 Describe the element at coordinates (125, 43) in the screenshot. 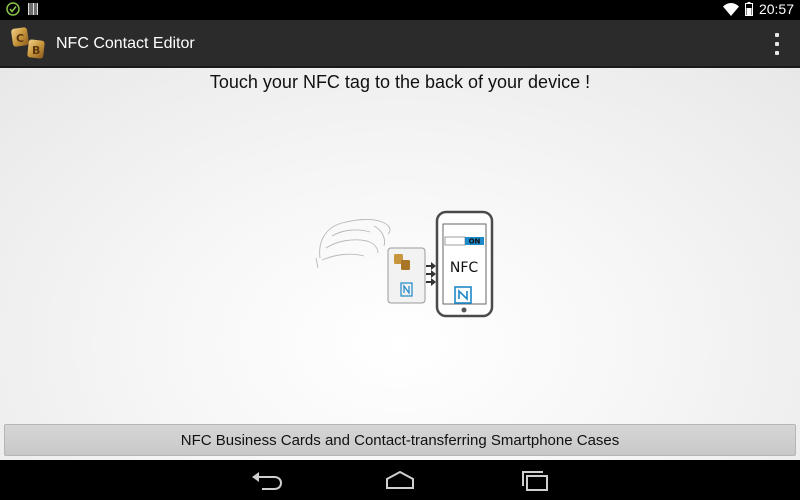

I see `app-title: NFC Contact Editor` at that location.